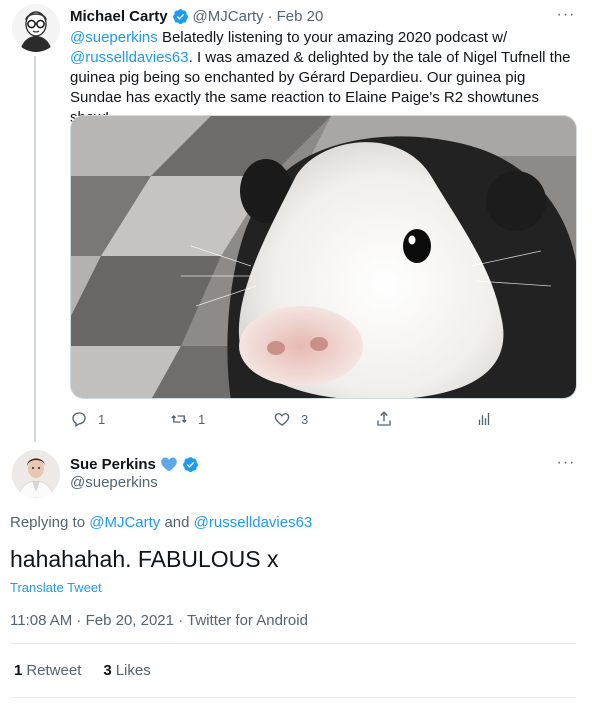 Image resolution: width=592 pixels, height=706 pixels. What do you see at coordinates (133, 670) in the screenshot?
I see `likes-label: Likes` at bounding box center [133, 670].